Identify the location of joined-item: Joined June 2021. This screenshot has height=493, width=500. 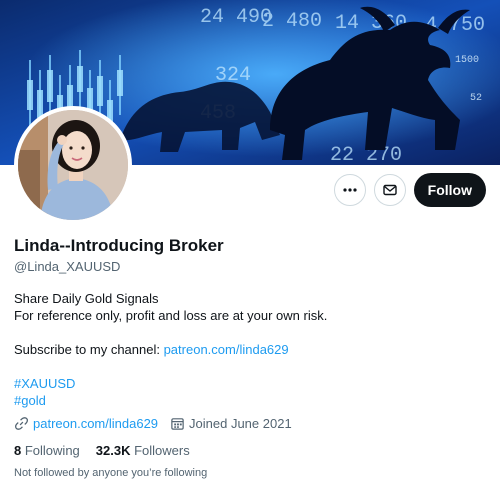
(231, 423).